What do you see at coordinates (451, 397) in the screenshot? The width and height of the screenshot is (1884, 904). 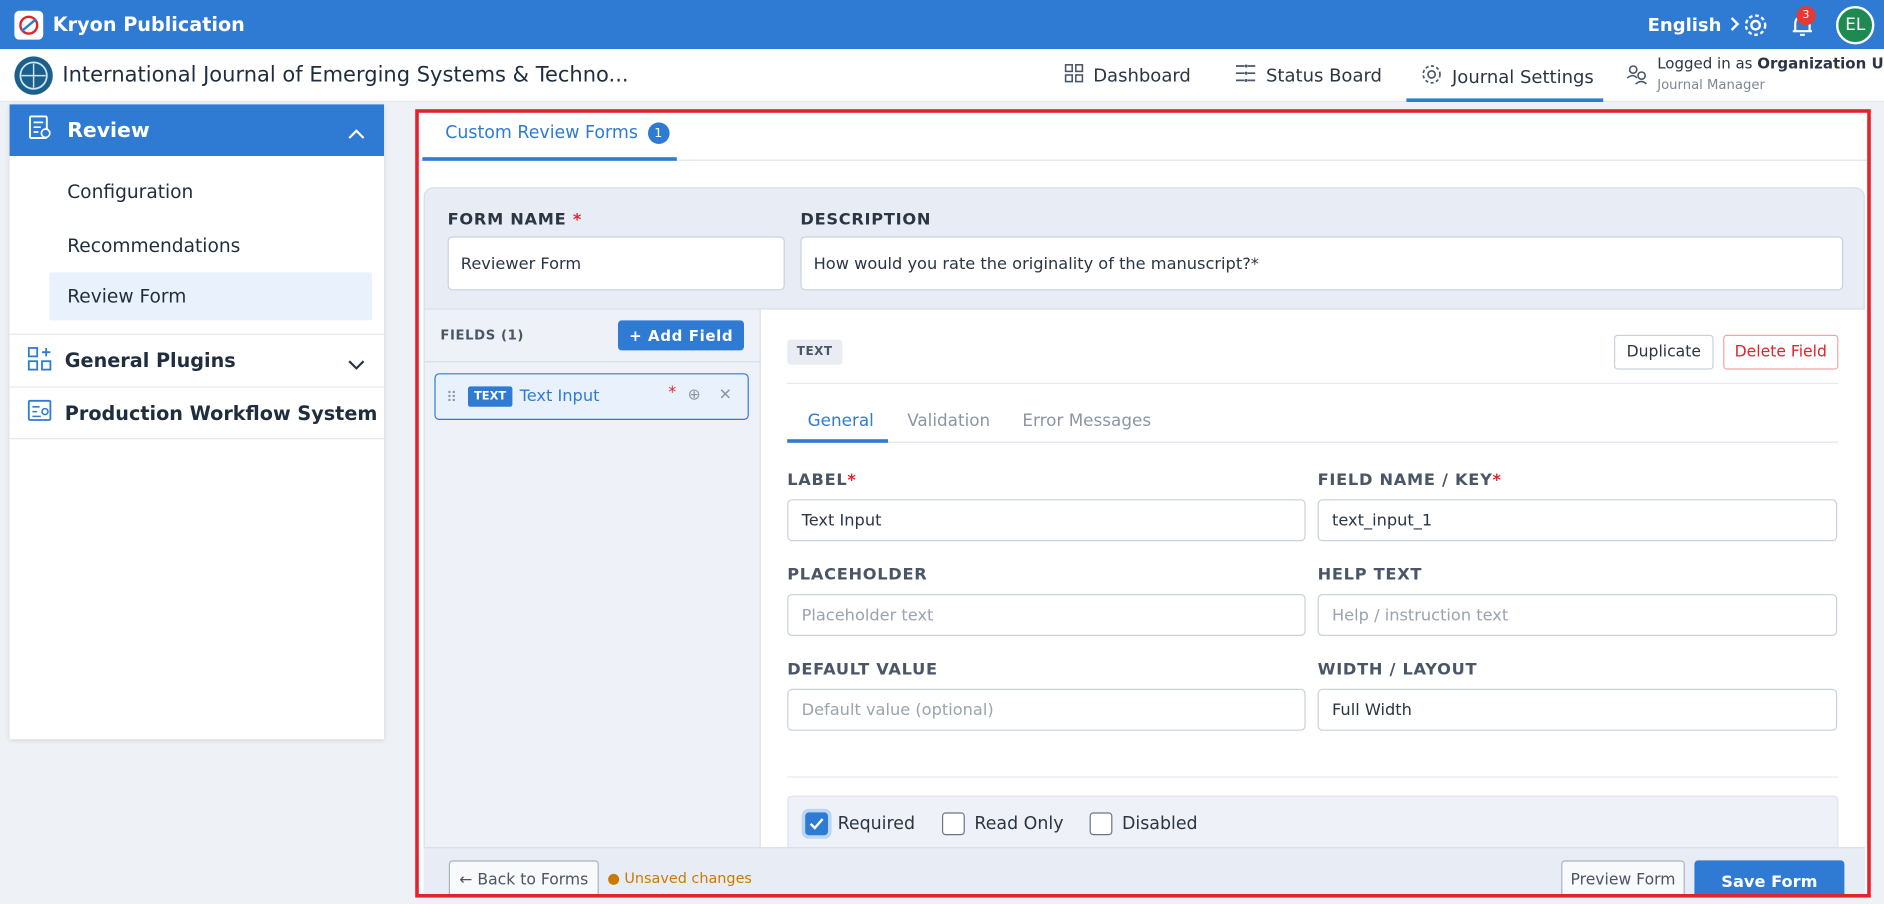 I see `drag-handle-icon: ⠿` at bounding box center [451, 397].